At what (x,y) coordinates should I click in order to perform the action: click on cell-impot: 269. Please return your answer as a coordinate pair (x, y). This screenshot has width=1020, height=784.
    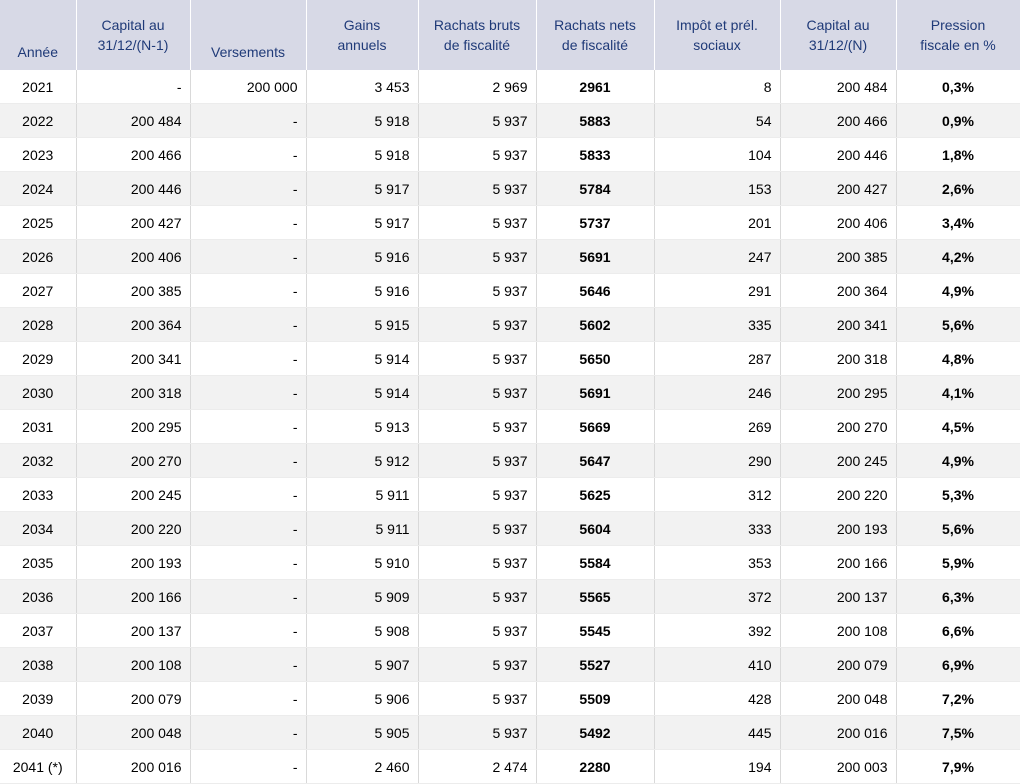
    Looking at the image, I should click on (717, 426).